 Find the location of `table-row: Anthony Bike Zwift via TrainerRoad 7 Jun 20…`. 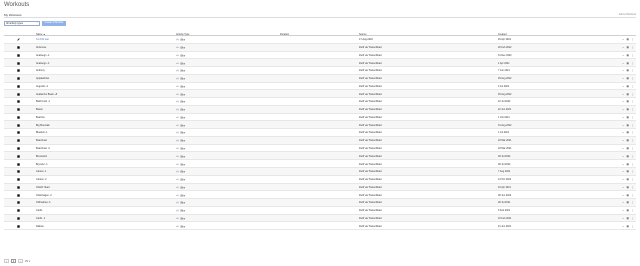

table-row: Anthony Bike Zwift via TrainerRoad 7 Jun 20… is located at coordinates (320, 71).